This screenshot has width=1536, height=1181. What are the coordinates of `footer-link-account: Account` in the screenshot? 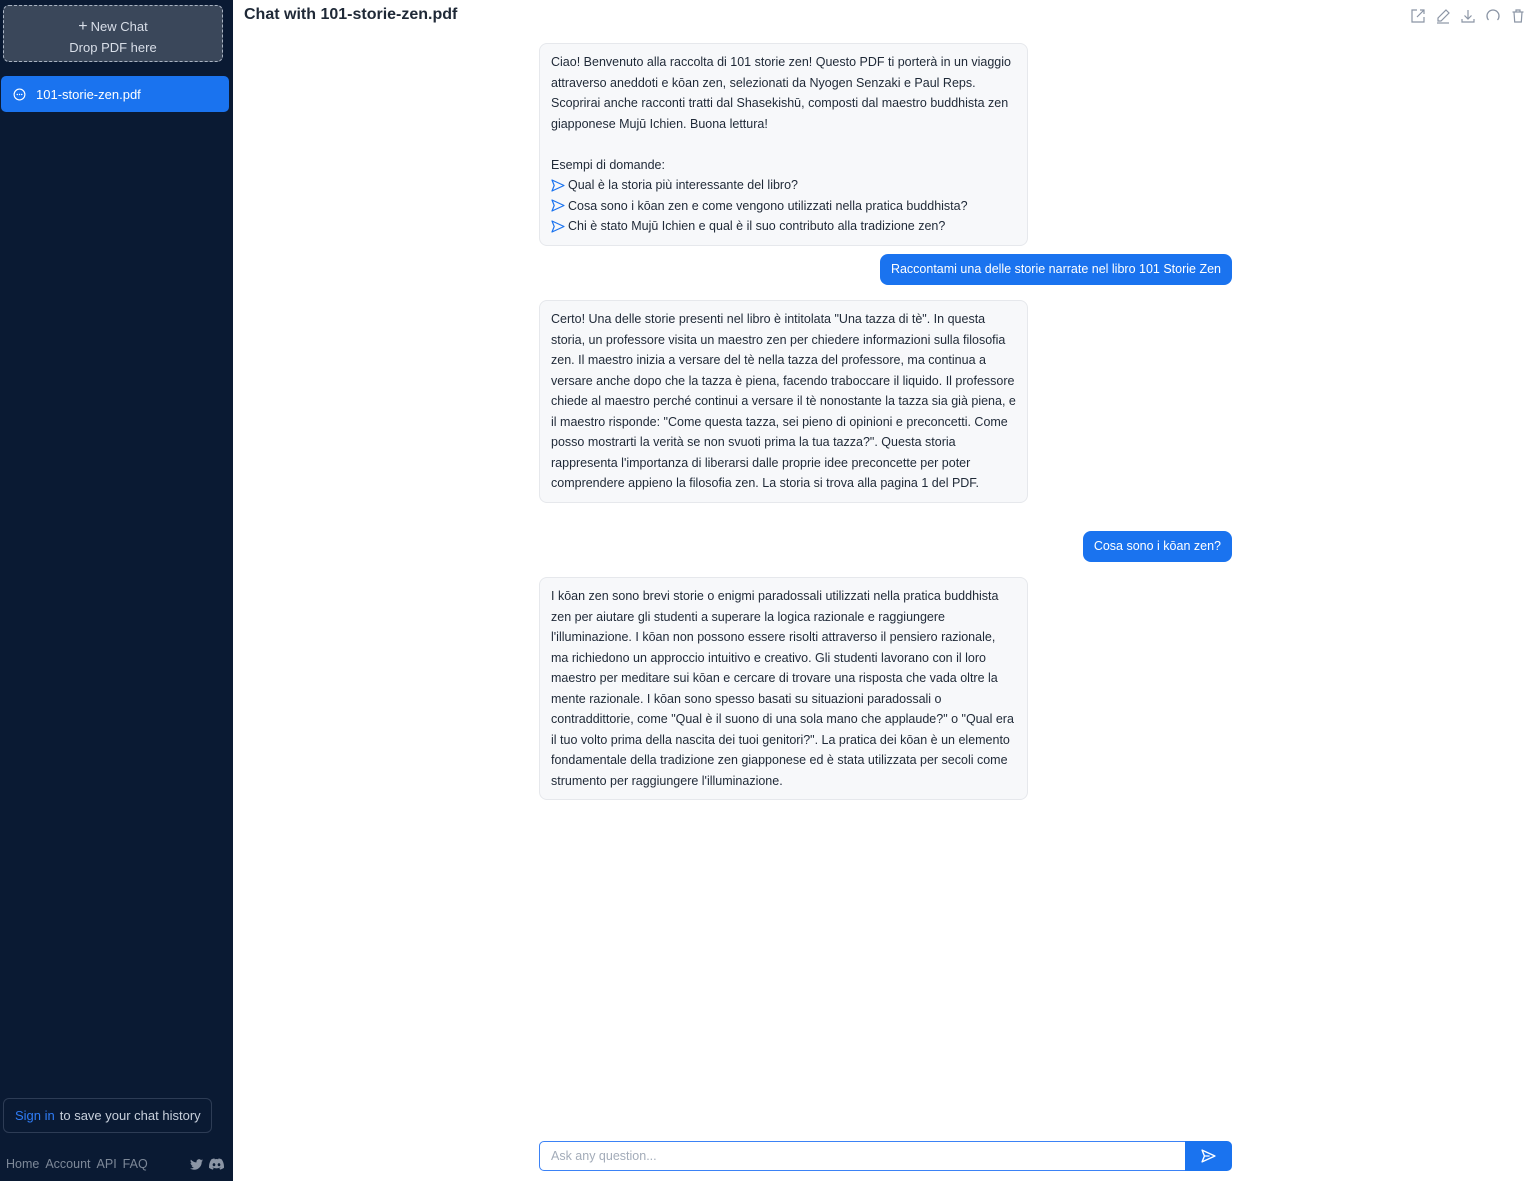 It's located at (67, 1164).